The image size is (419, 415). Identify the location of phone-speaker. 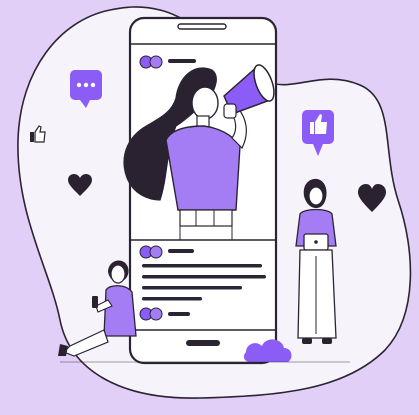
(202, 26).